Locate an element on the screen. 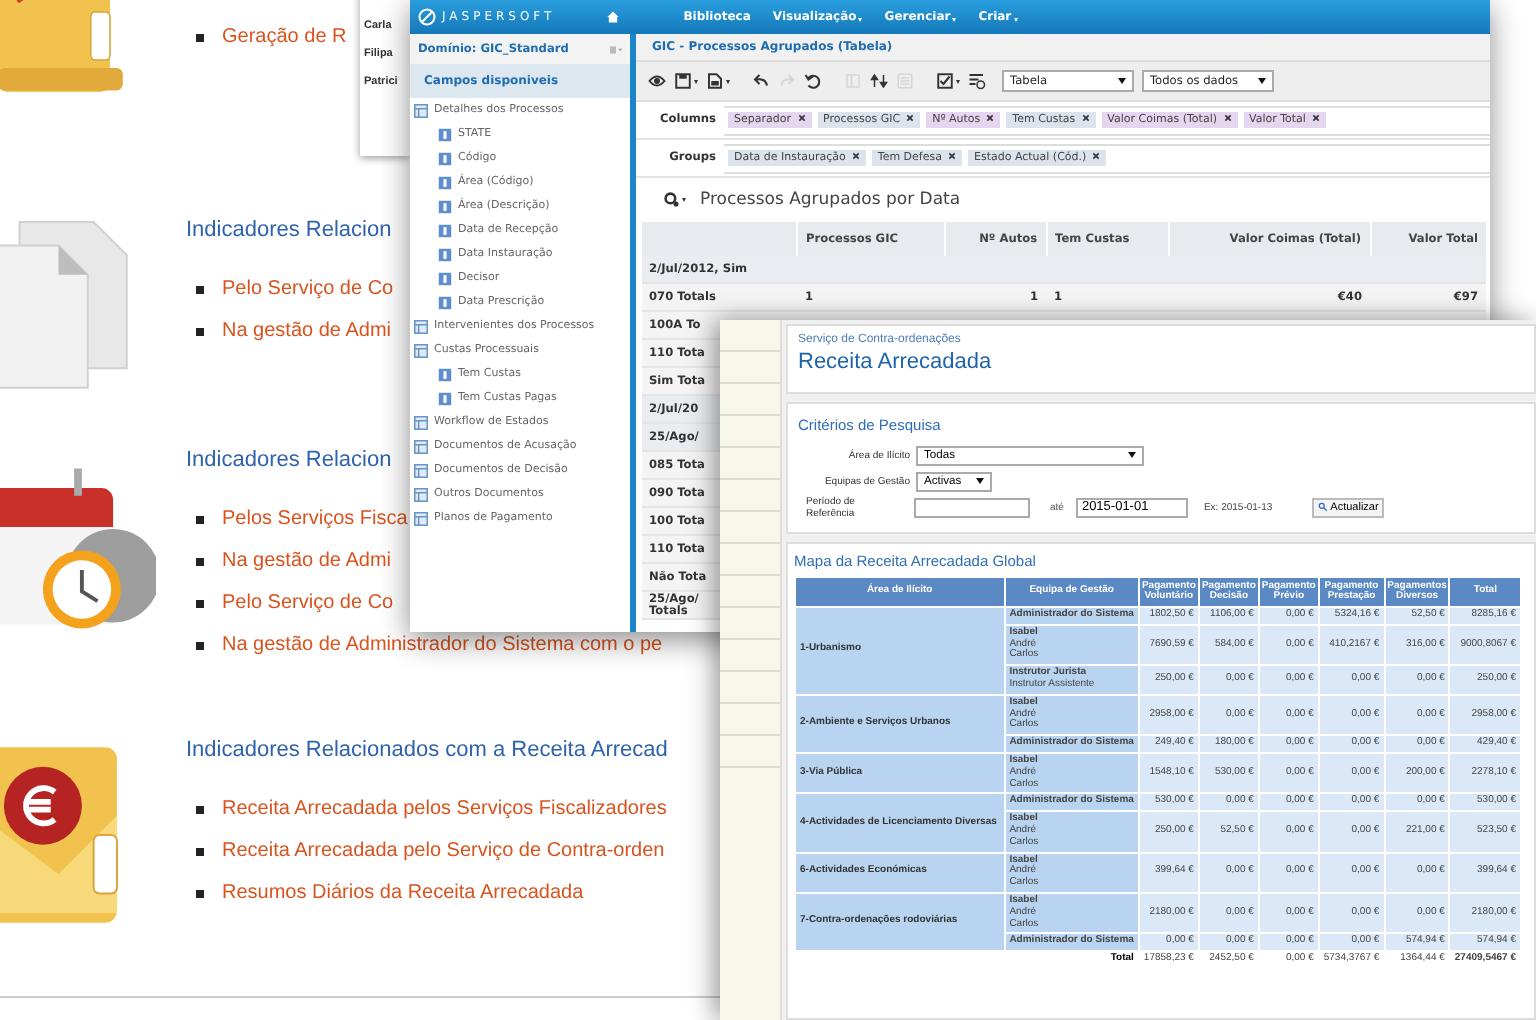  eye-icon is located at coordinates (657, 81).